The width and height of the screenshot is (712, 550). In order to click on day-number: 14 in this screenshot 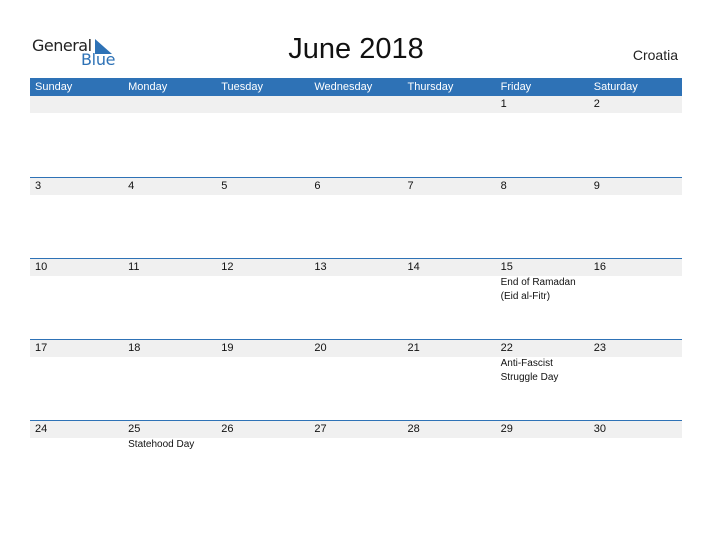, I will do `click(413, 267)`.